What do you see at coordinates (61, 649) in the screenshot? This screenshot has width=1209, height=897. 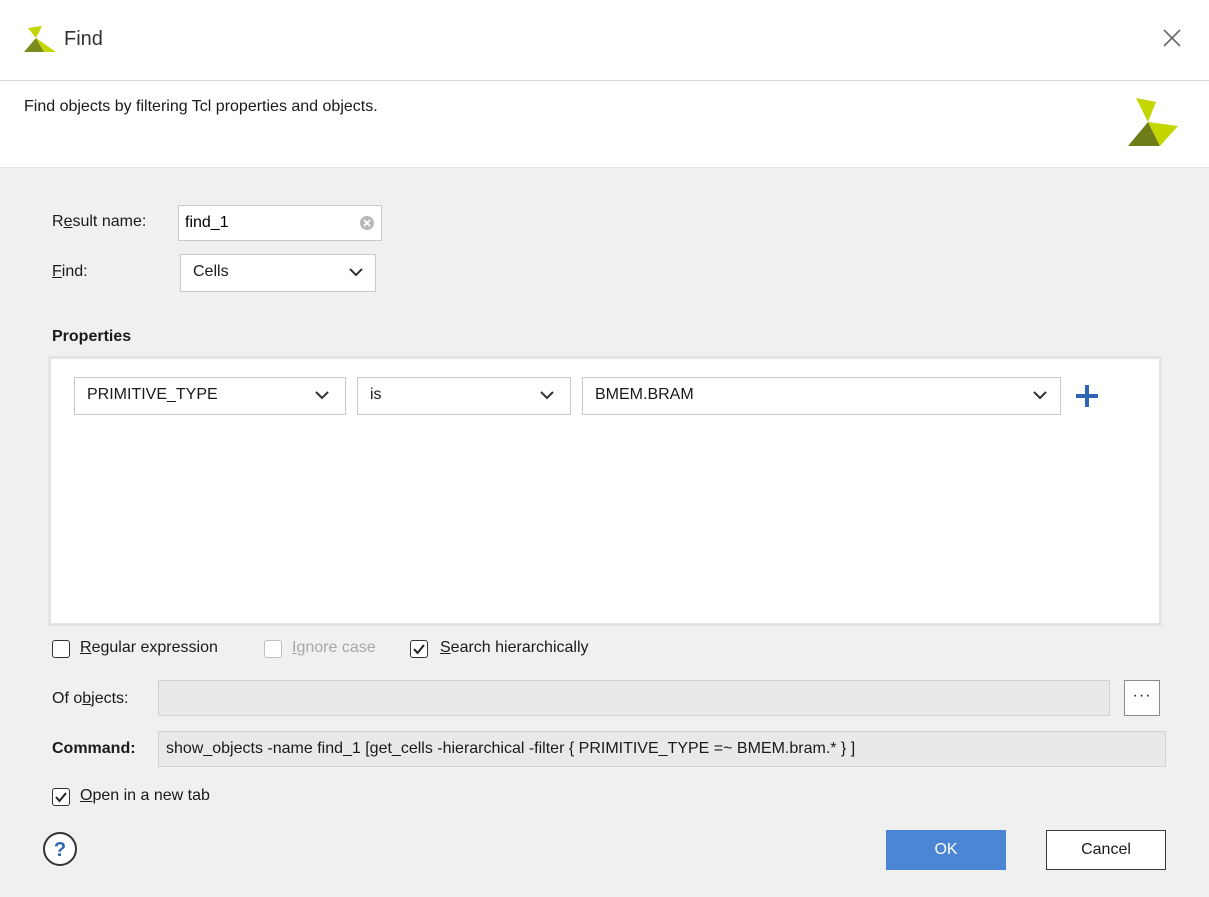 I see `regex-checkbox` at bounding box center [61, 649].